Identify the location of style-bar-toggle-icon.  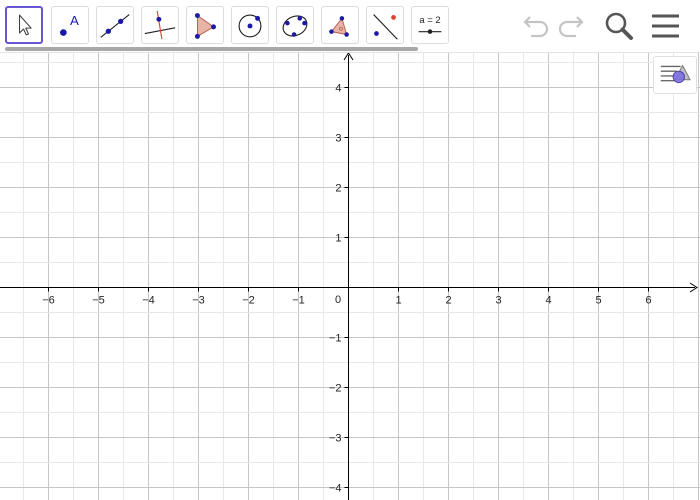
(675, 74).